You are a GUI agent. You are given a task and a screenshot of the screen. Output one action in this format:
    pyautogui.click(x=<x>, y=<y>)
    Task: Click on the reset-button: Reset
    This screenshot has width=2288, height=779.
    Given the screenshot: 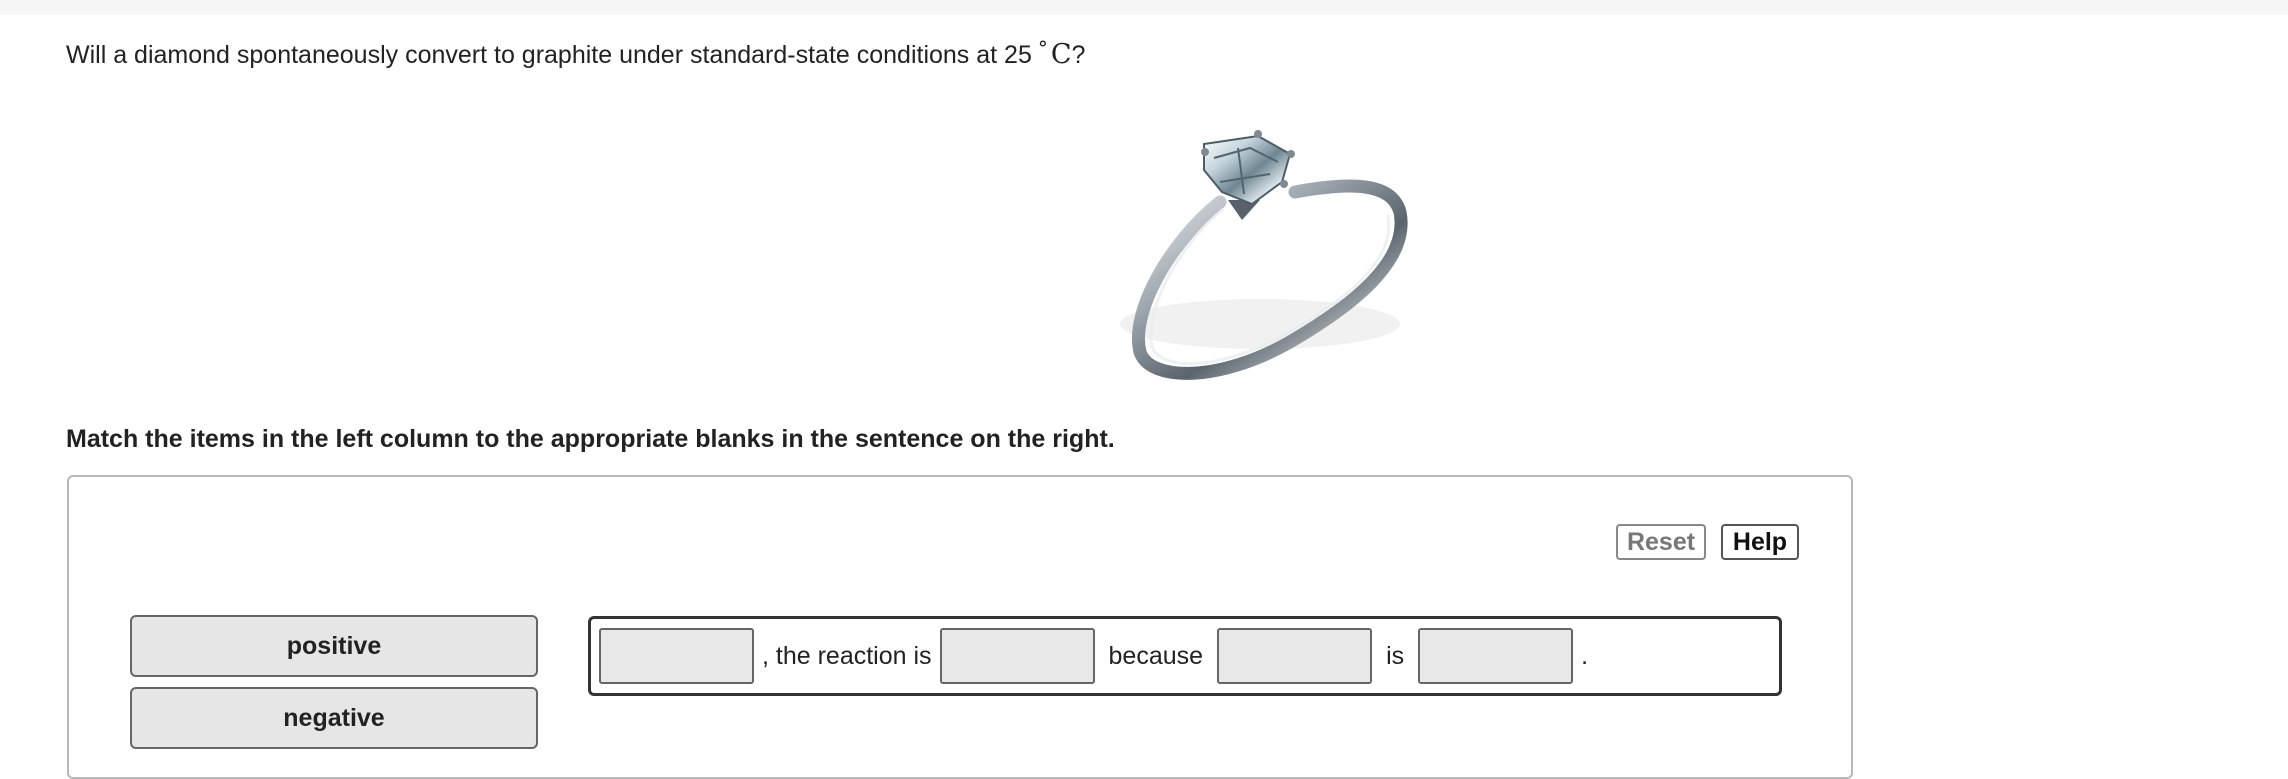 What is the action you would take?
    pyautogui.click(x=1661, y=542)
    